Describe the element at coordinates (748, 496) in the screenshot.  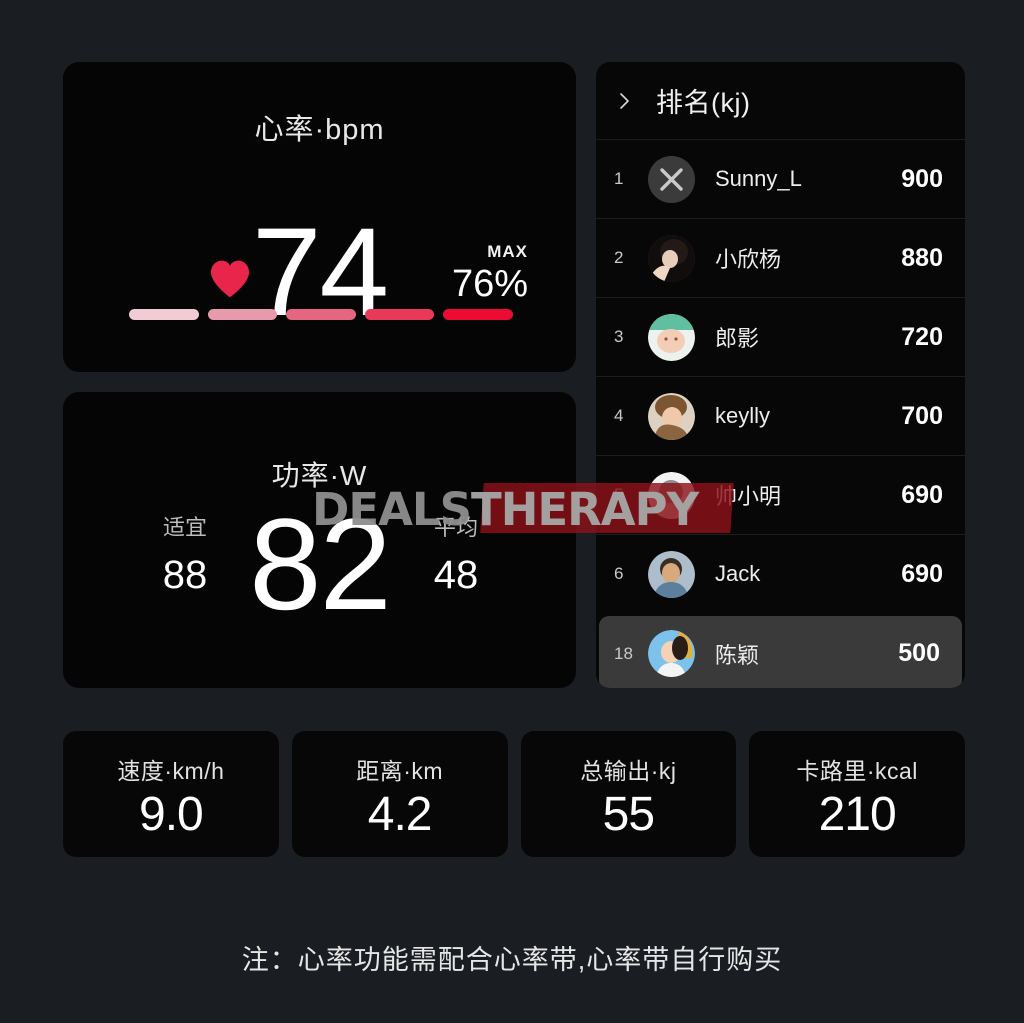
I see `leaderboard-user-name: 帅小明` at that location.